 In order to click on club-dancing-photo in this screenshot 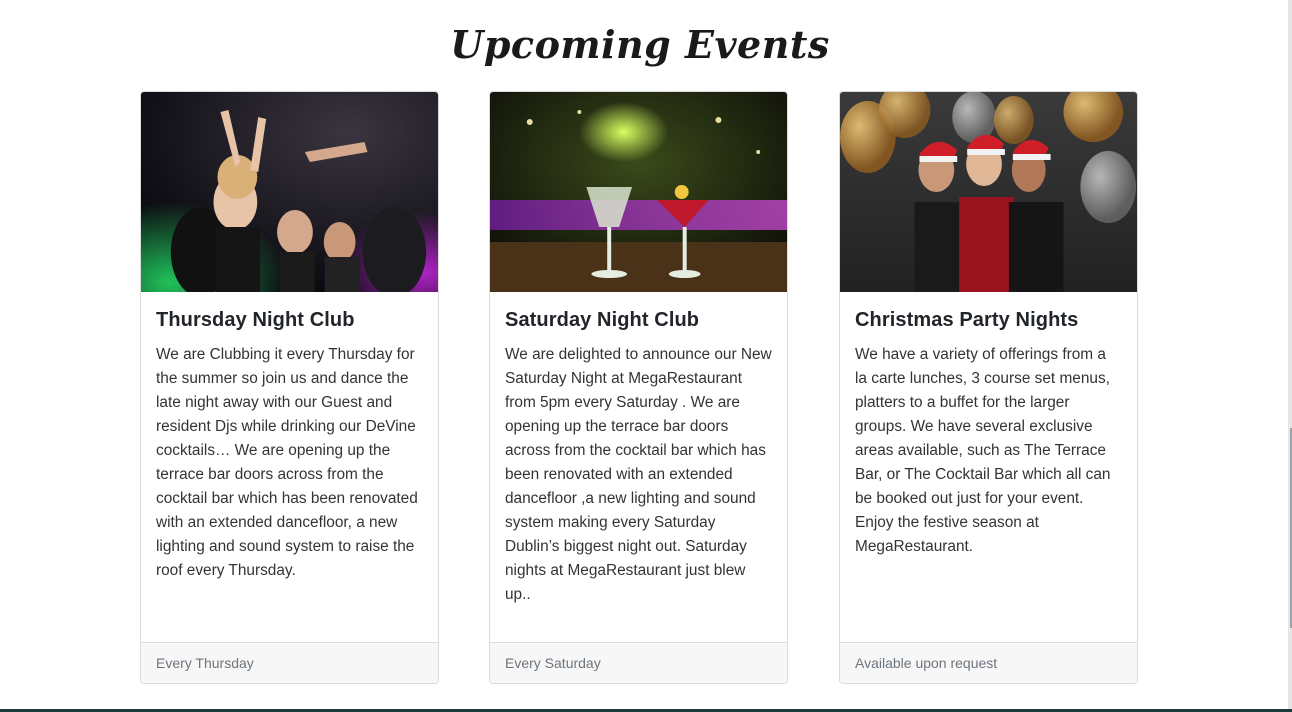, I will do `click(289, 192)`.